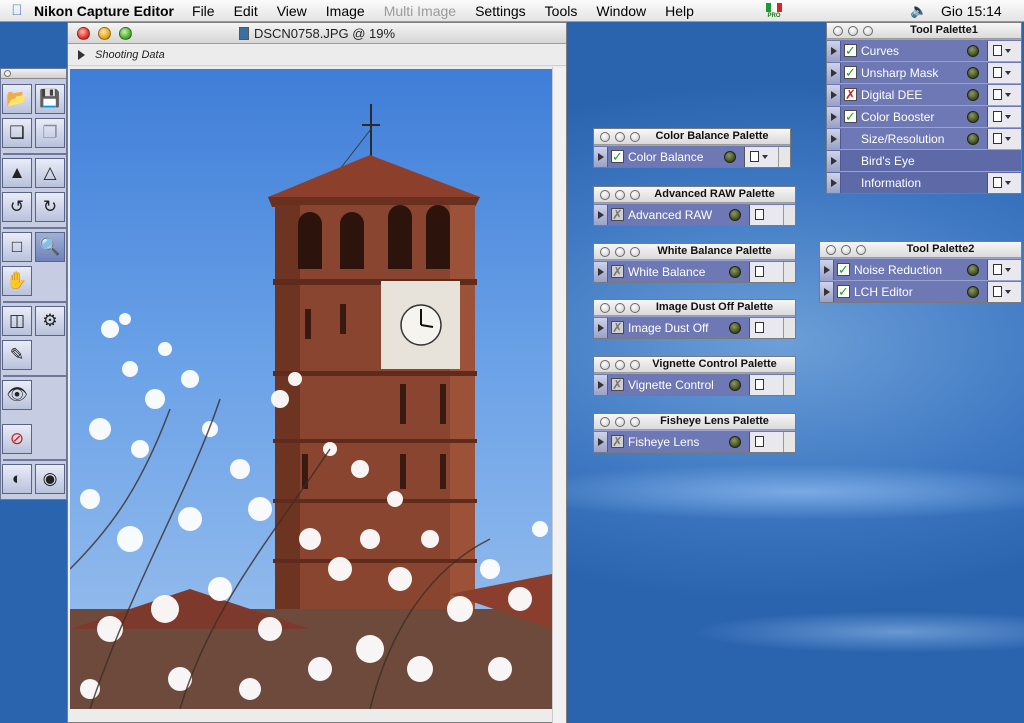 The image size is (1024, 723). What do you see at coordinates (17, 247) in the screenshot?
I see `marquee-select-tool: □` at bounding box center [17, 247].